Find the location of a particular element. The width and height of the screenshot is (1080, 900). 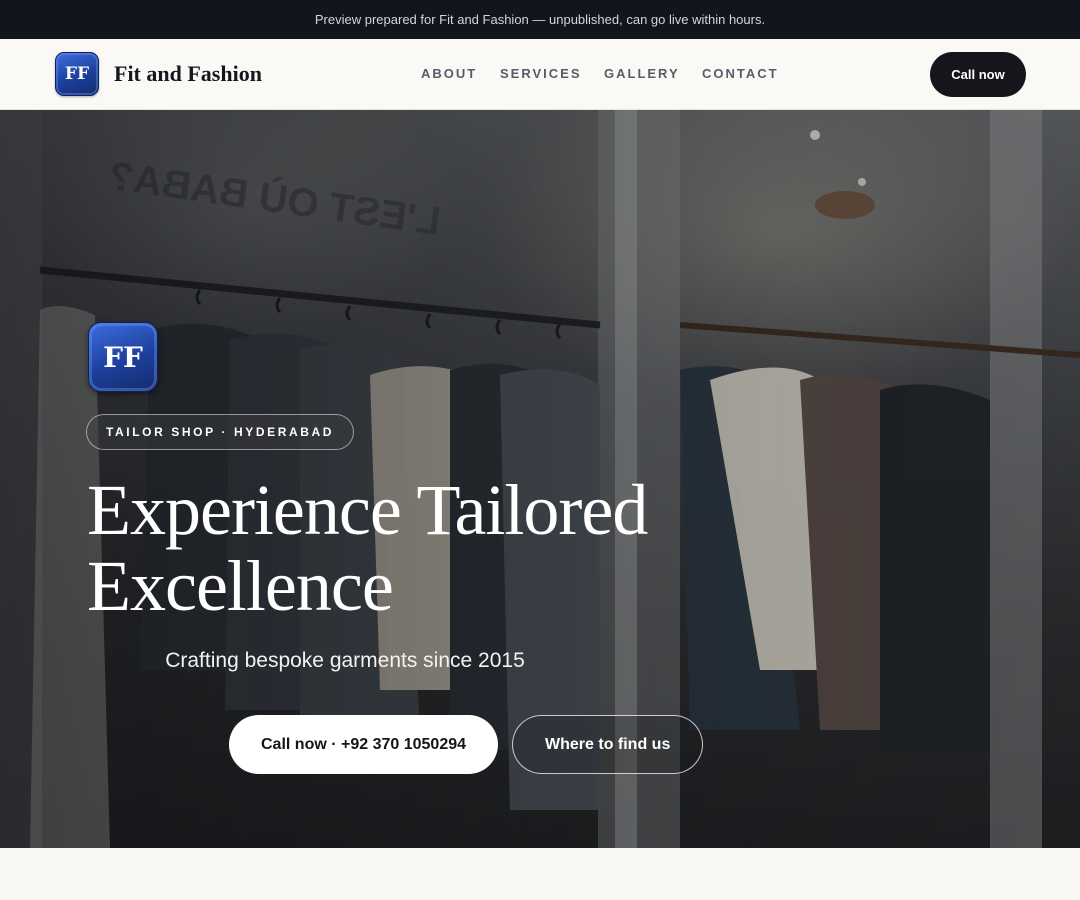

hero-location-tag: TAILOR SHOP · HYDERABAD is located at coordinates (220, 432).